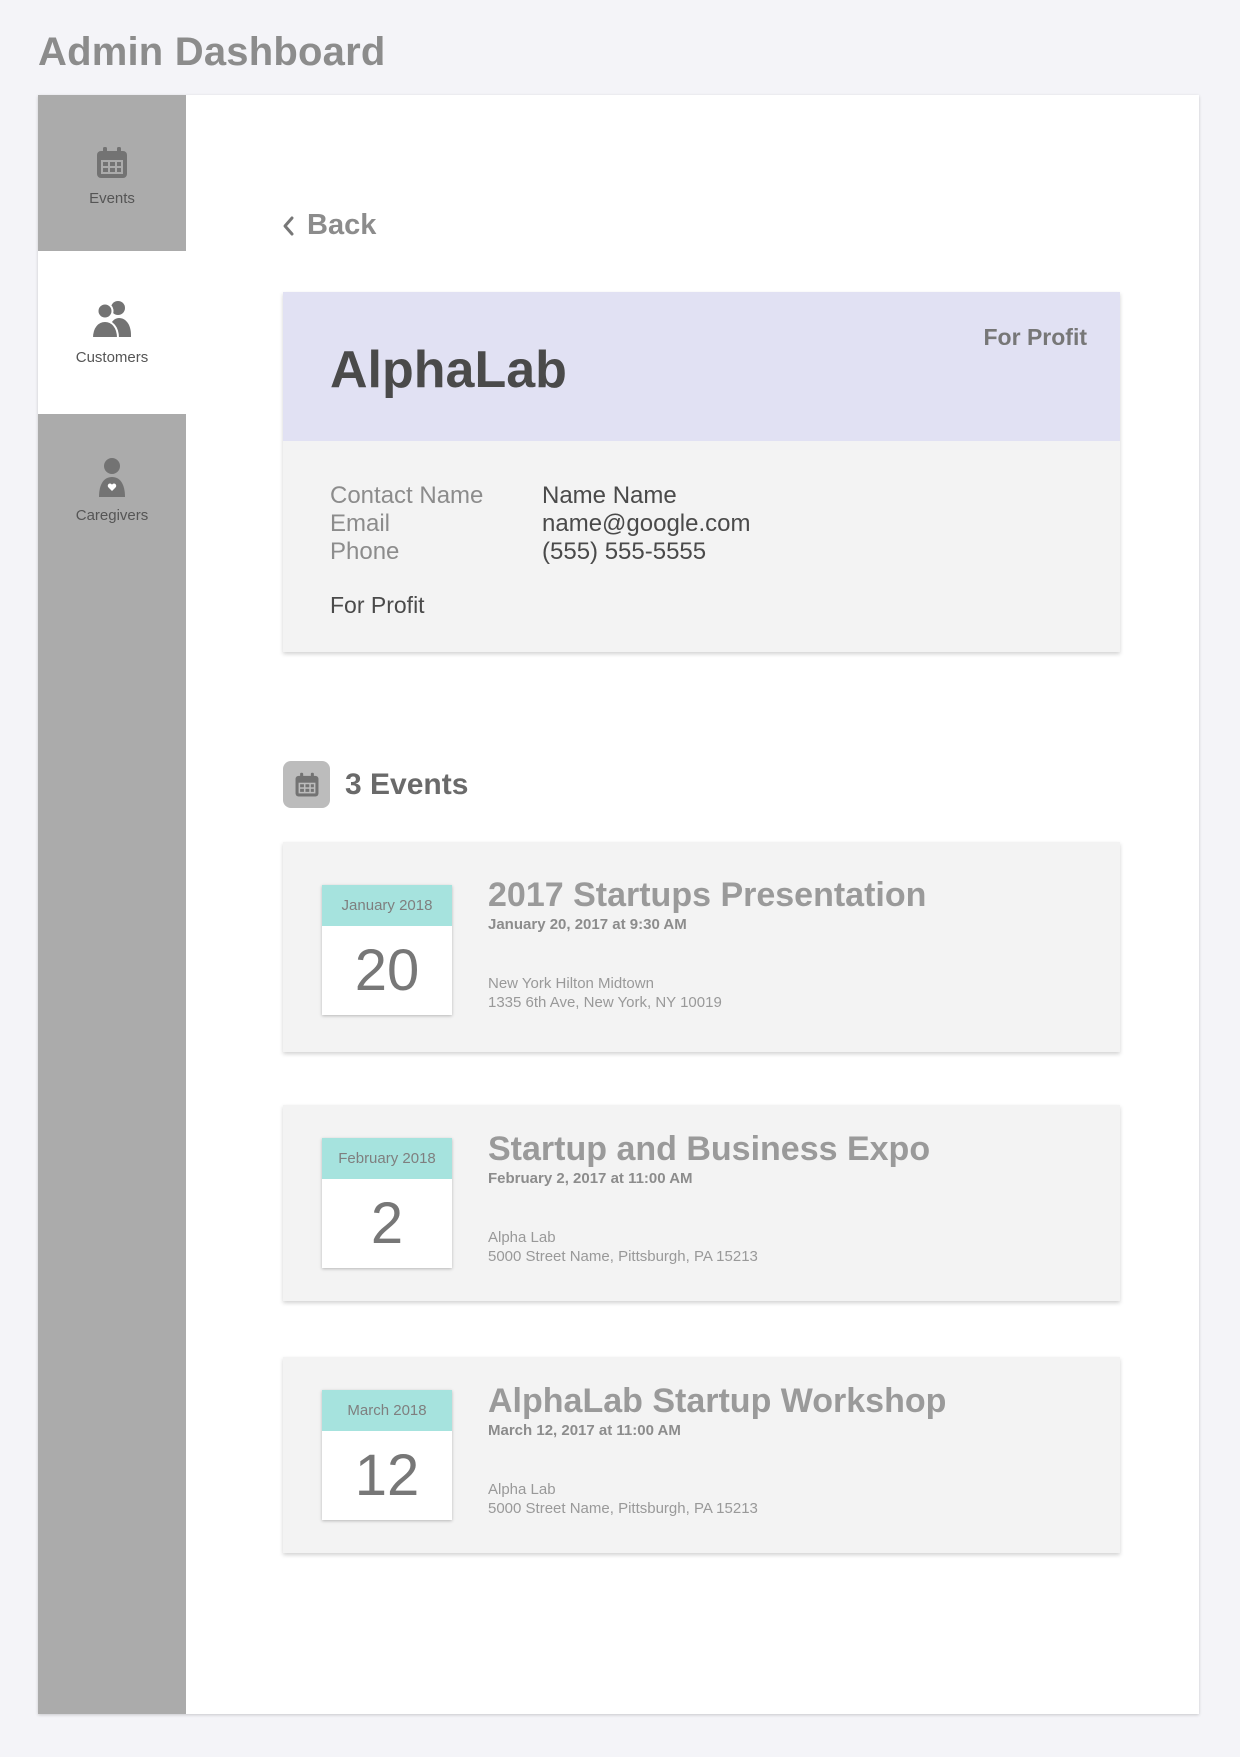 The image size is (1240, 1757). Describe the element at coordinates (387, 1158) in the screenshot. I see `date-month: February 2018` at that location.